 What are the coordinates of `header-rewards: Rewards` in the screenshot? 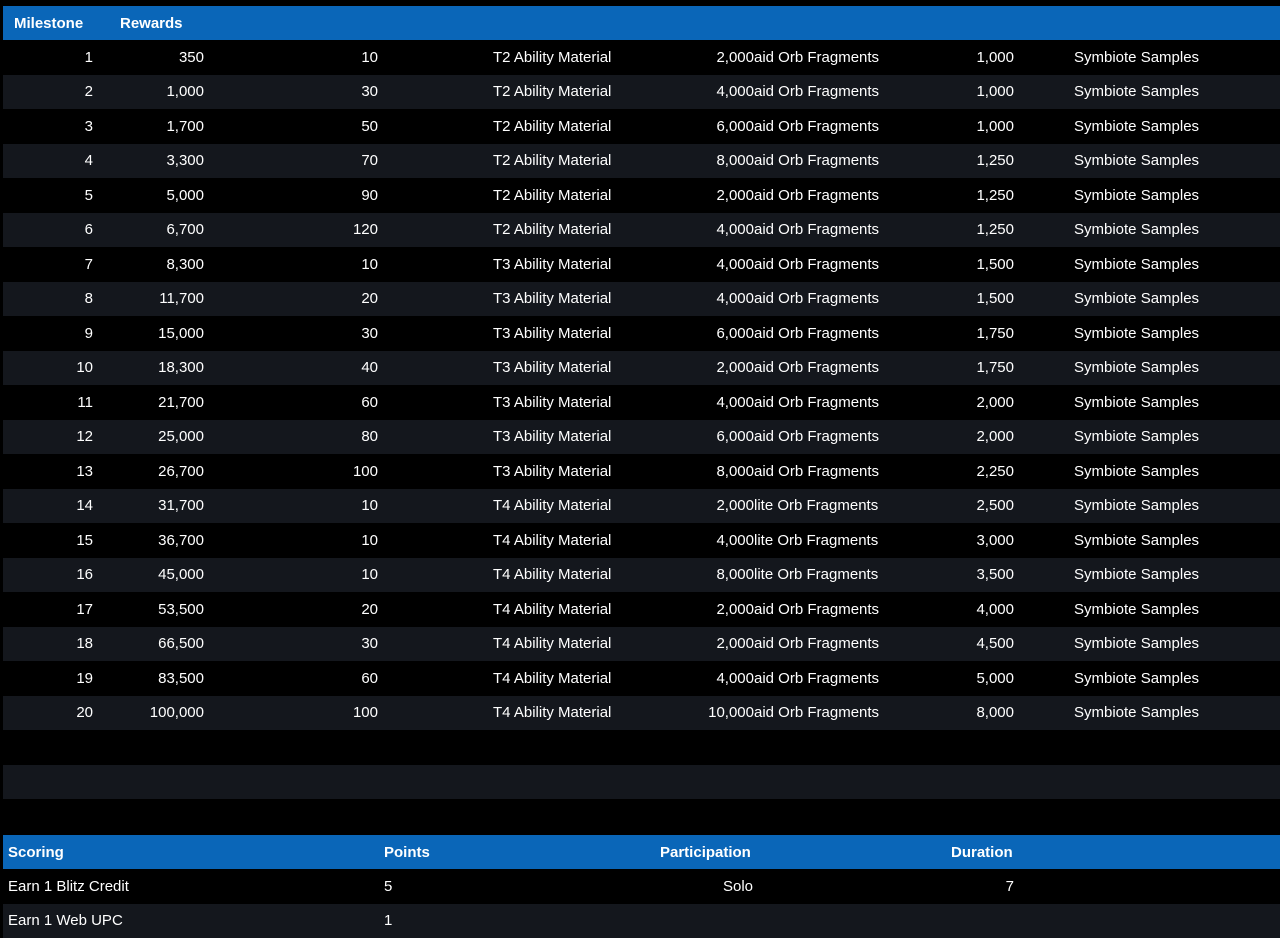 It's located at (151, 23).